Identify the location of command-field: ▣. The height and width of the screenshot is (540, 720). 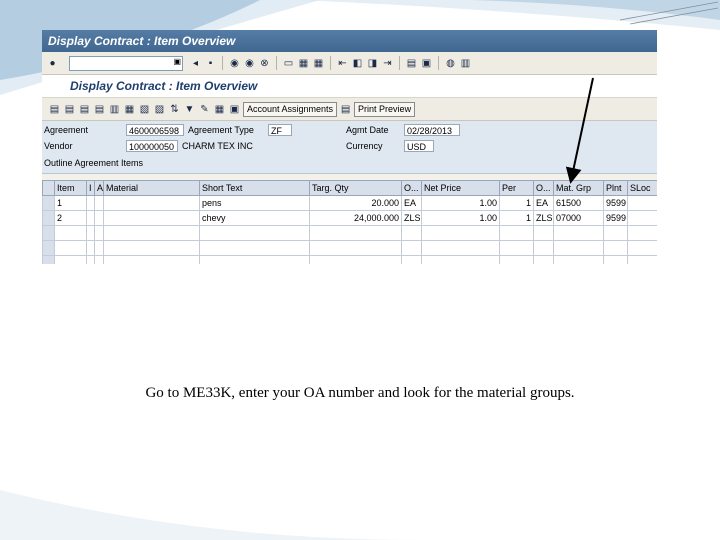
(126, 63).